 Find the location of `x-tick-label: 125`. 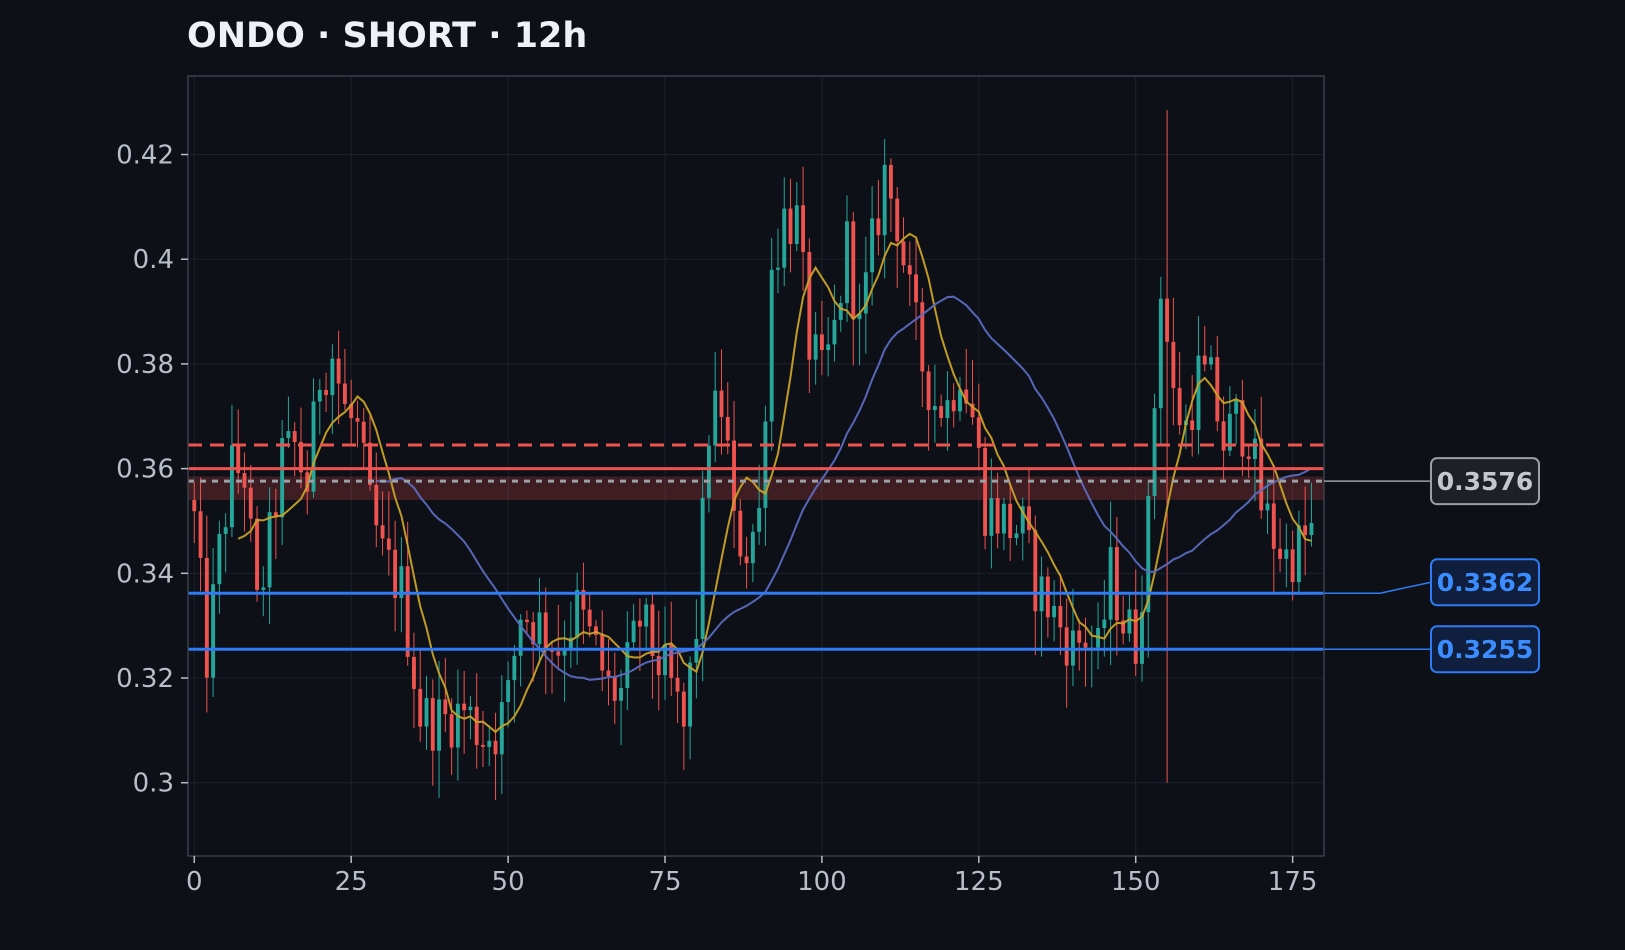

x-tick-label: 125 is located at coordinates (979, 882).